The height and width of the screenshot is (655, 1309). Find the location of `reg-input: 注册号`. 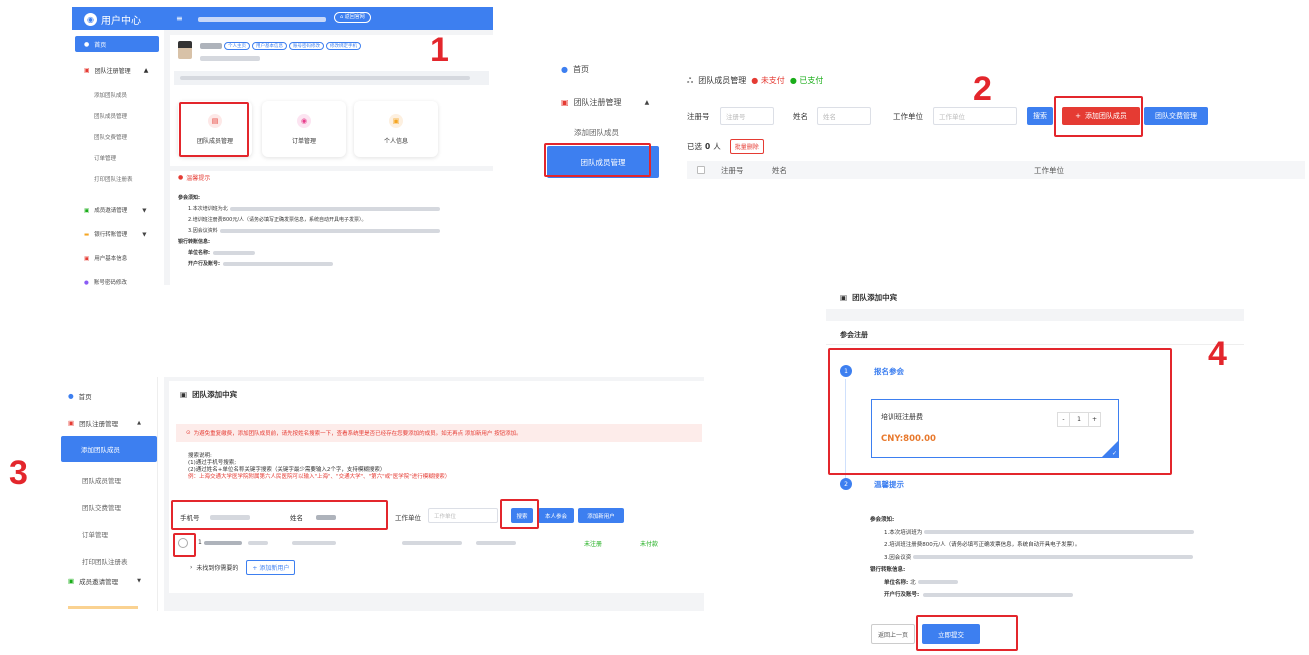

reg-input: 注册号 is located at coordinates (747, 116).